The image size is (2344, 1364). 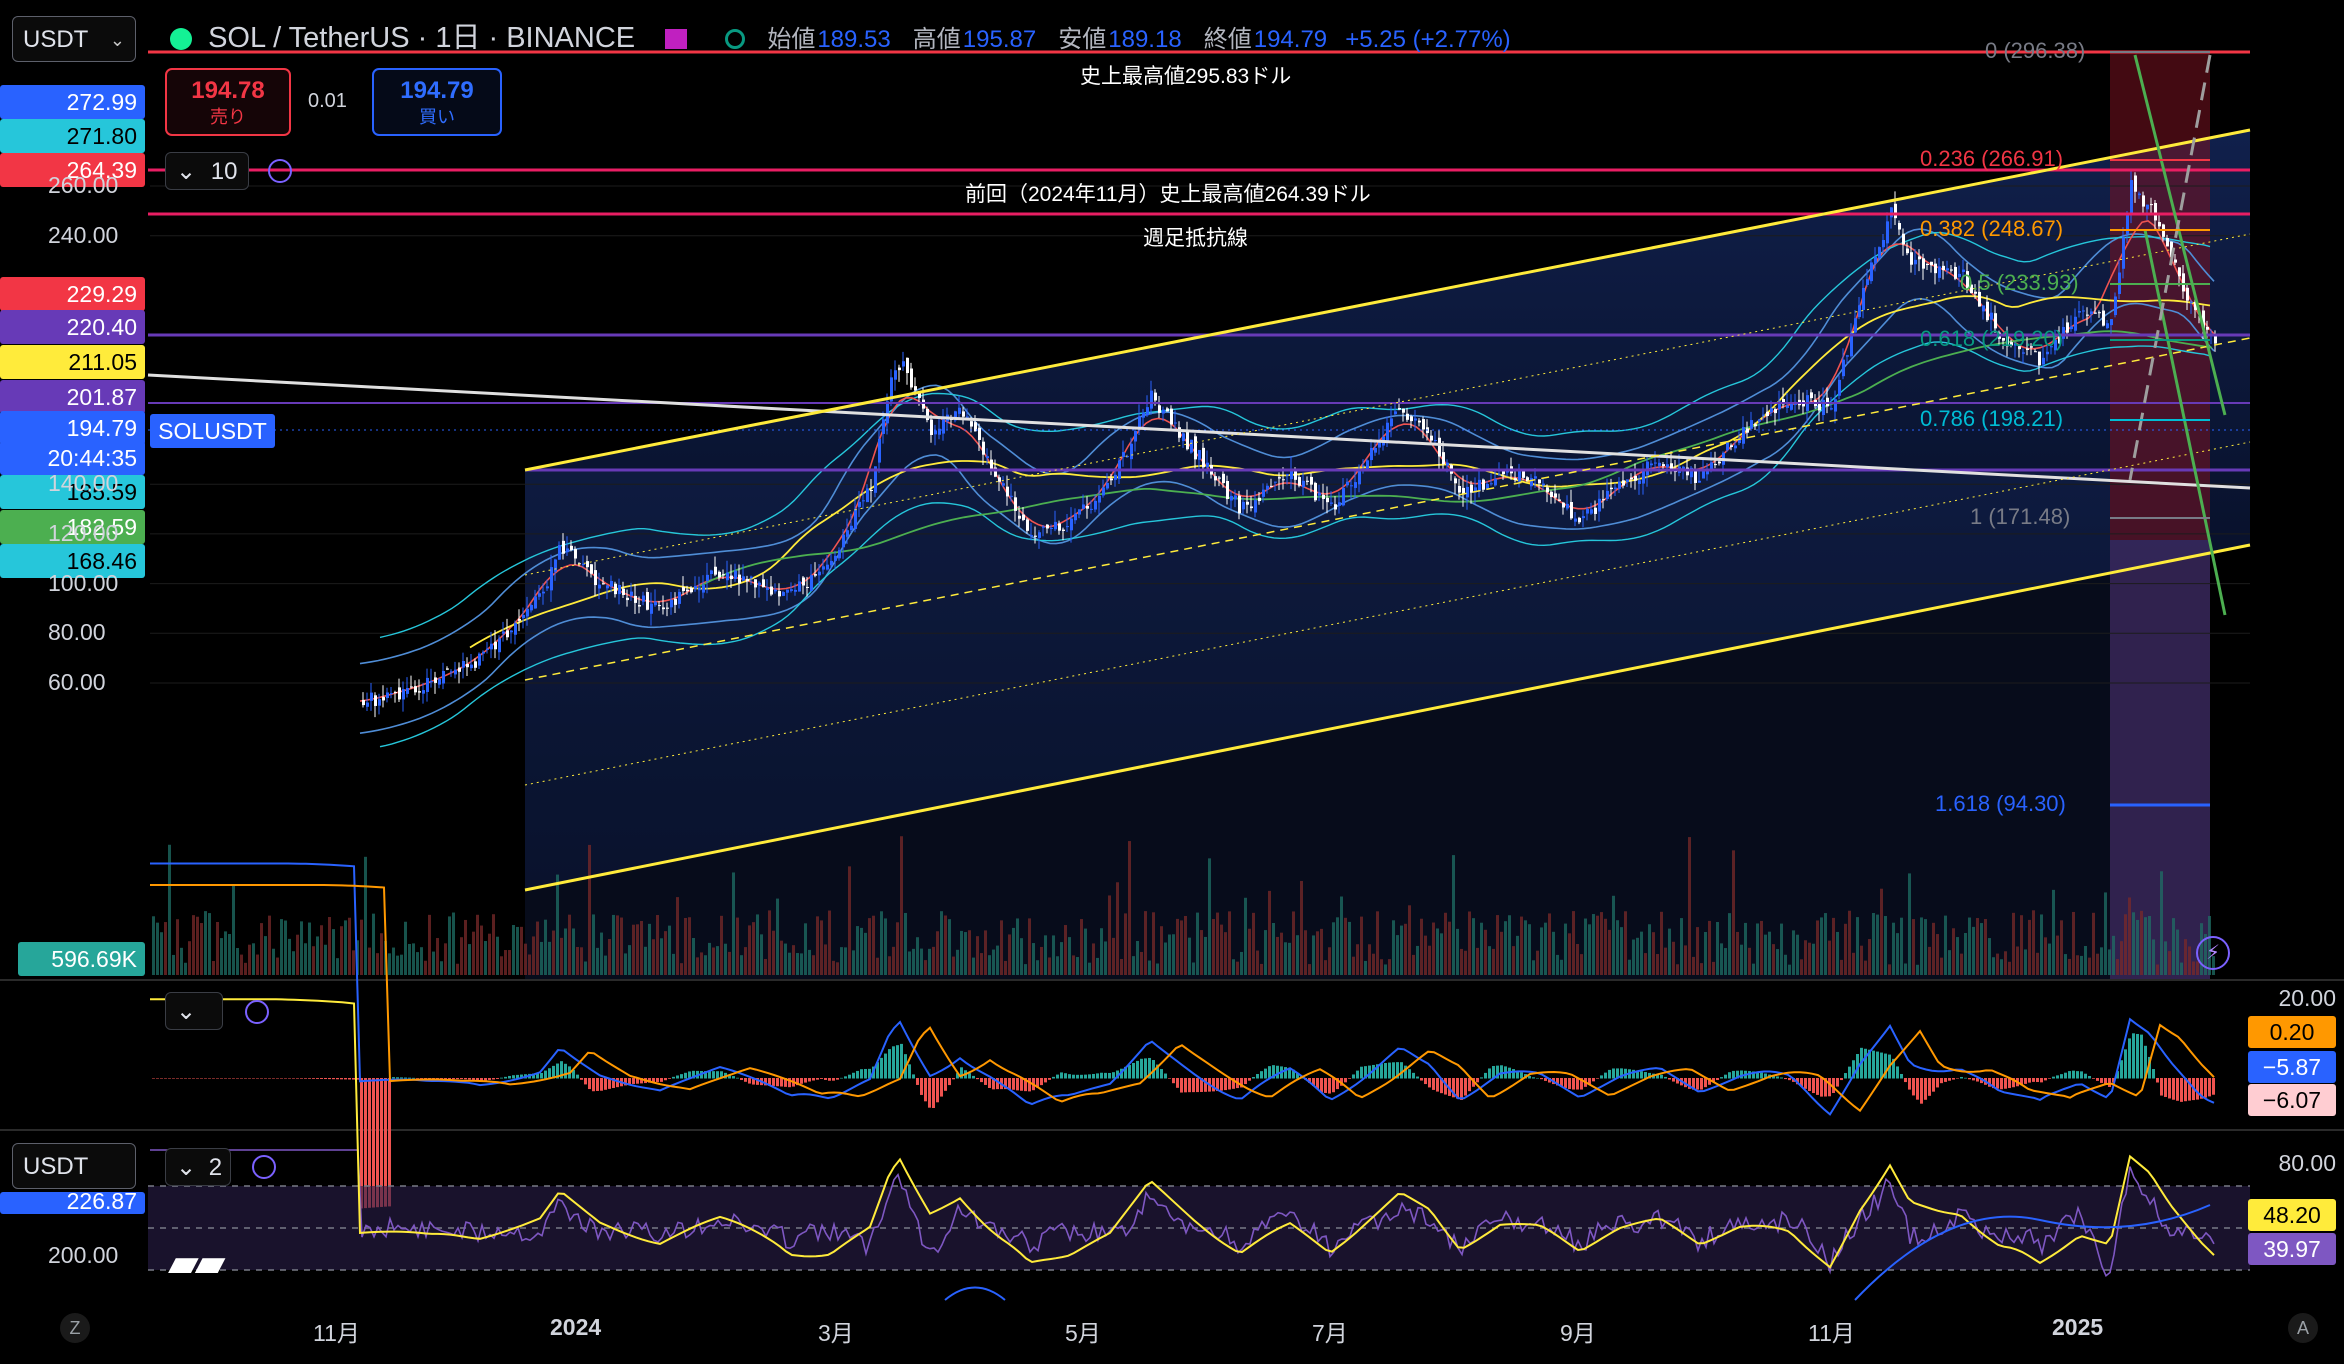 I want to click on indicators-toggle: ⌄ 10, so click(x=207, y=171).